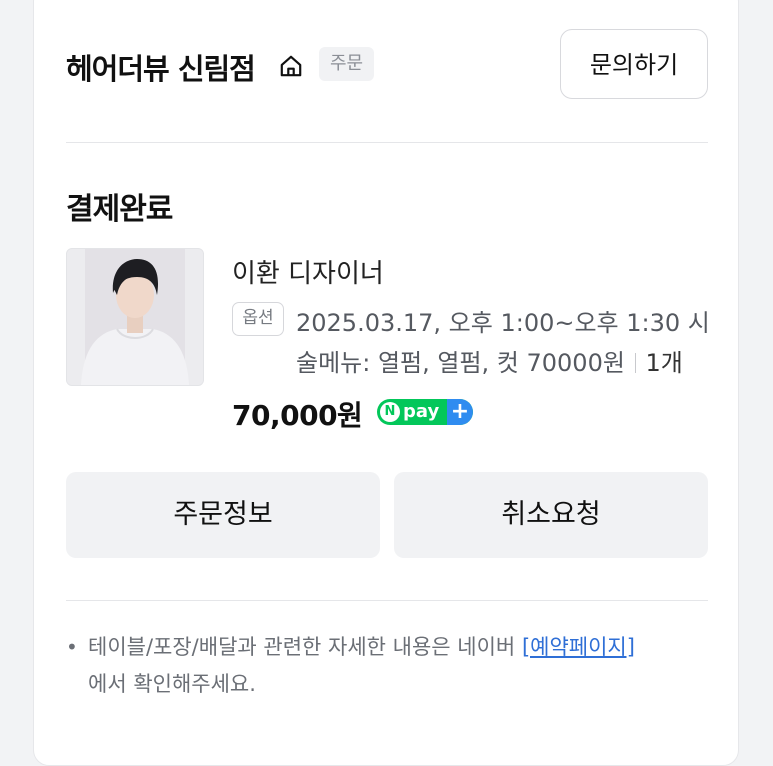  I want to click on reservation-page-link: [예약페이지], so click(578, 647).